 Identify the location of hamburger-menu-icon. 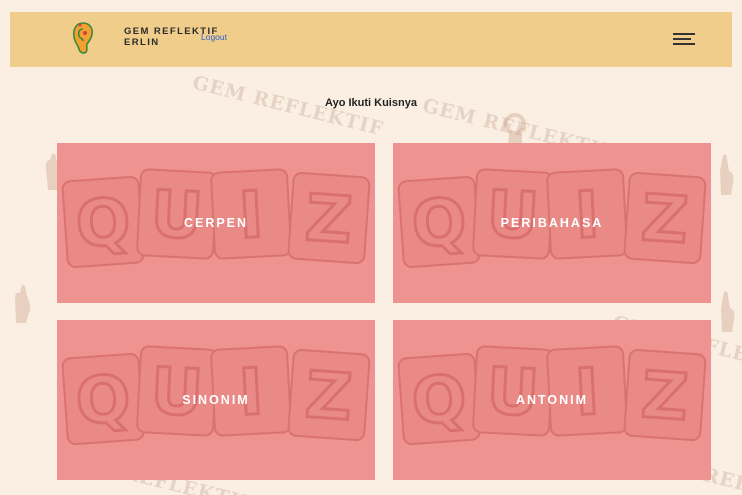
(684, 40).